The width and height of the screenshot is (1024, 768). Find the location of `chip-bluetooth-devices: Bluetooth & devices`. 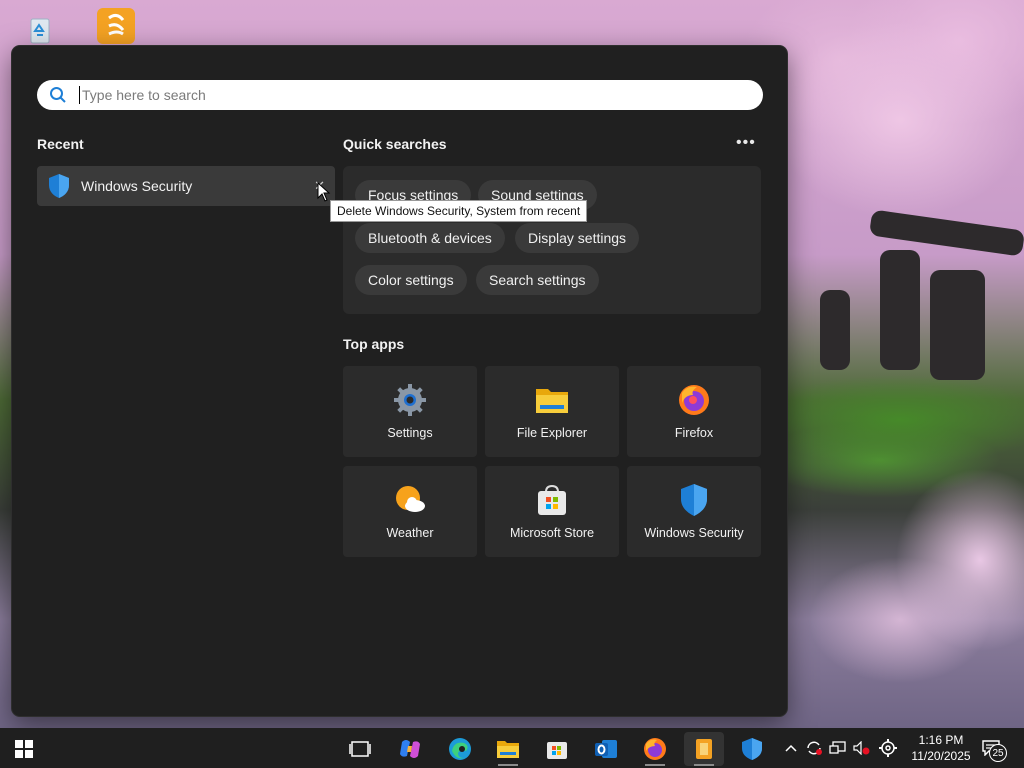

chip-bluetooth-devices: Bluetooth & devices is located at coordinates (430, 238).